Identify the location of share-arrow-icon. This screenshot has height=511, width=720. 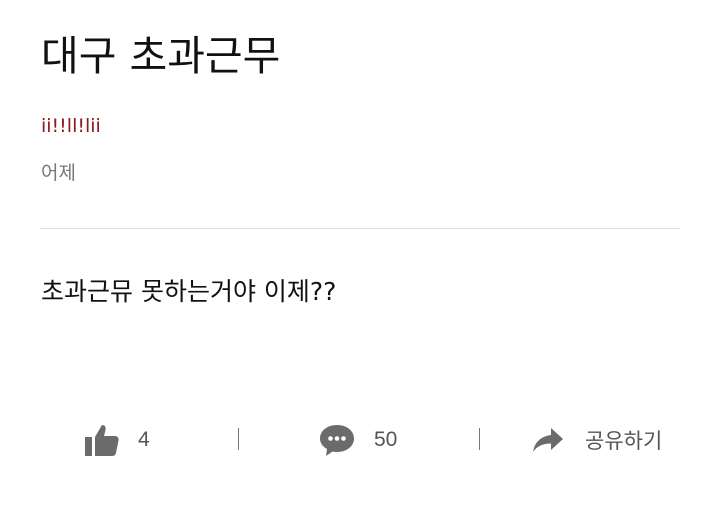
(548, 440).